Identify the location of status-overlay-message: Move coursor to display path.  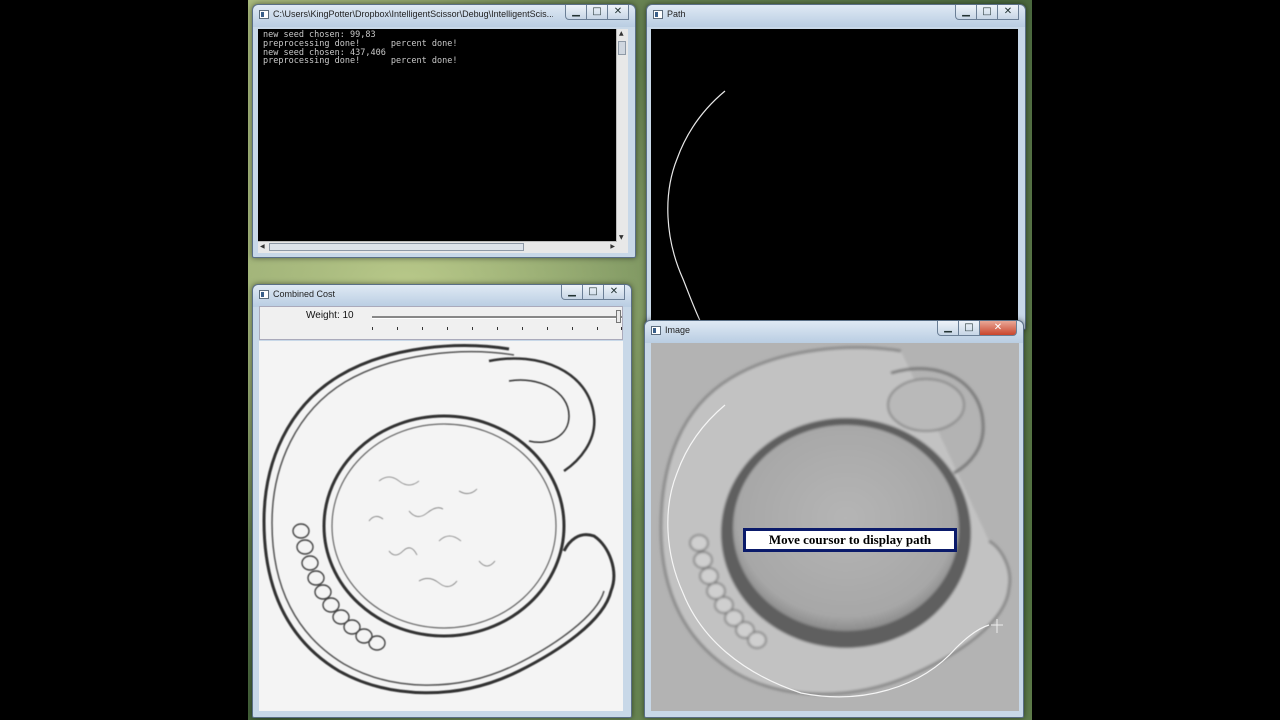
(850, 540).